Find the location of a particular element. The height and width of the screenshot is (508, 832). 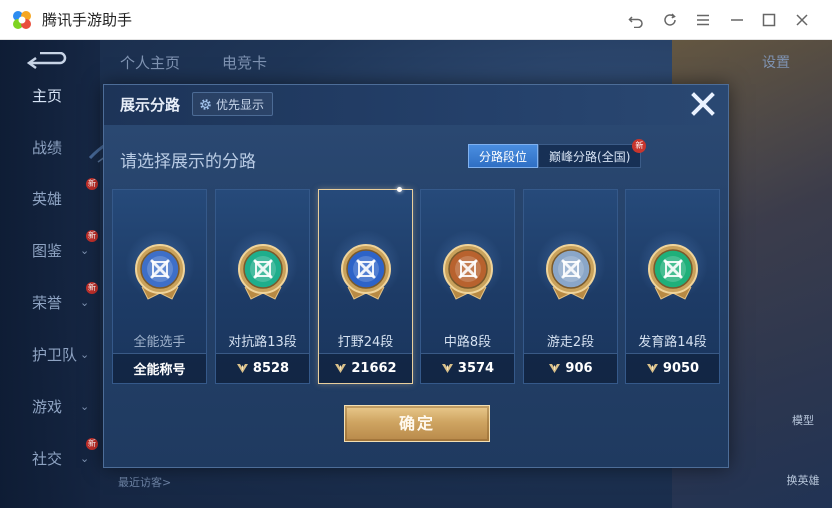

lane-mode-toggle: 分路段位 巅峰分路(全国) 新 is located at coordinates (557, 153).